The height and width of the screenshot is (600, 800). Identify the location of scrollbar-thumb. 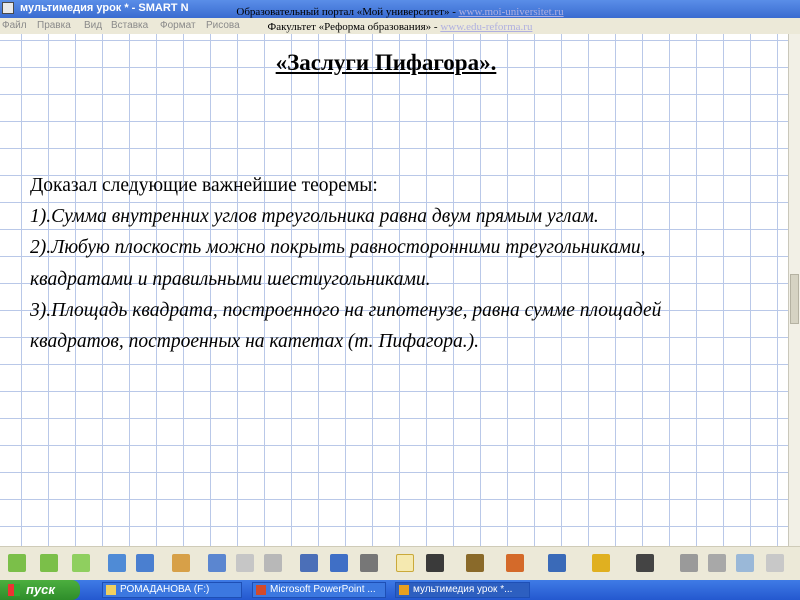
(794, 299).